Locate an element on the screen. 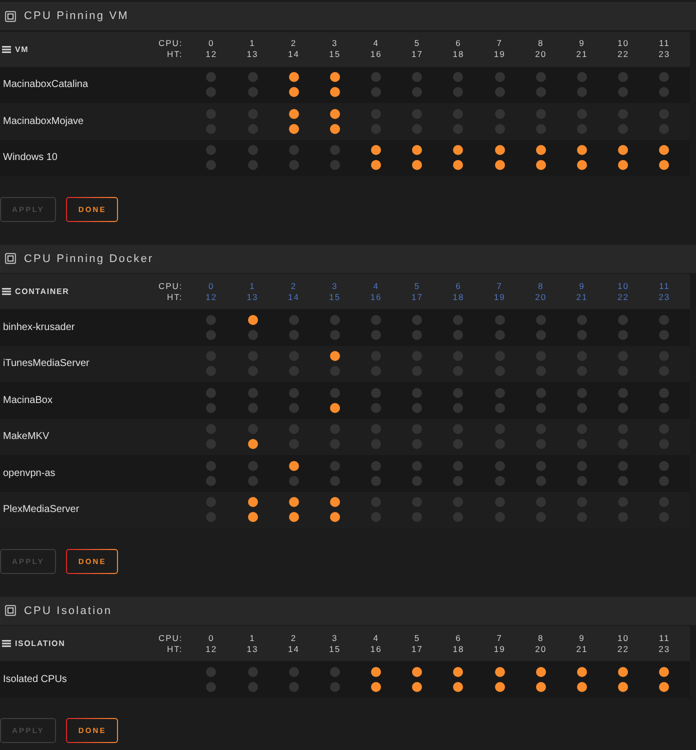 The image size is (696, 750). ht-column-header: 13 is located at coordinates (252, 297).